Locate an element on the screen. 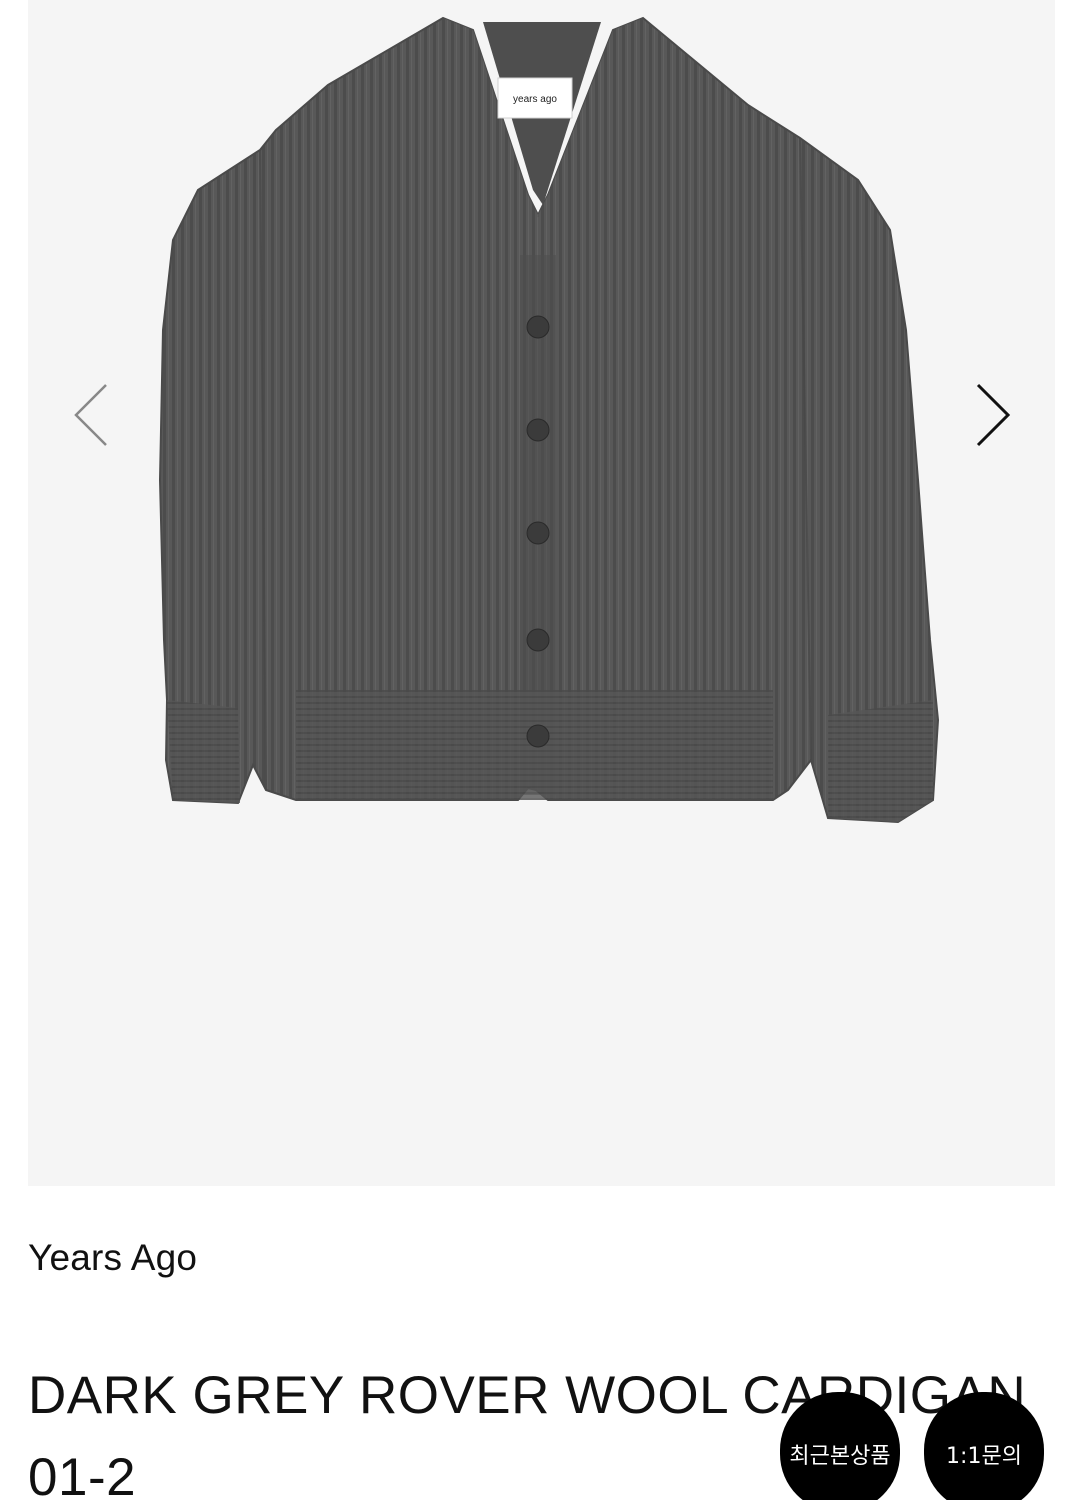 Image resolution: width=1083 pixels, height=1500 pixels. chevron-right-icon is located at coordinates (993, 415).